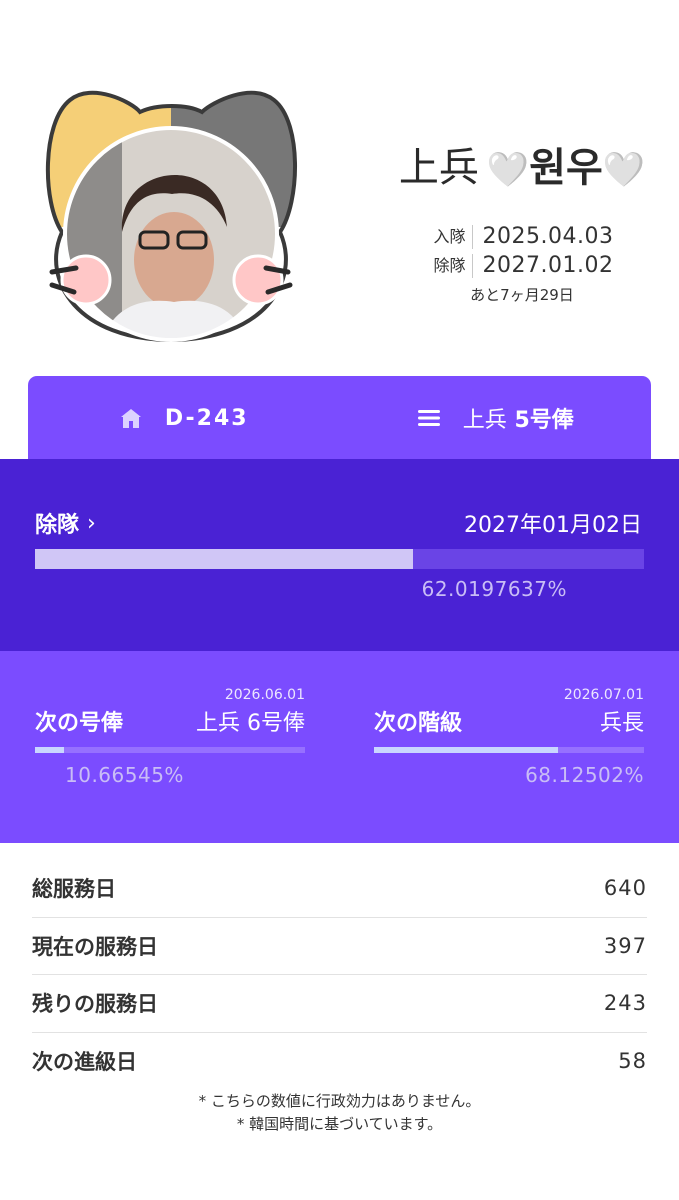 The height and width of the screenshot is (1200, 679). Describe the element at coordinates (95, 1004) in the screenshot. I see `stat-label: 残りの服務日` at that location.